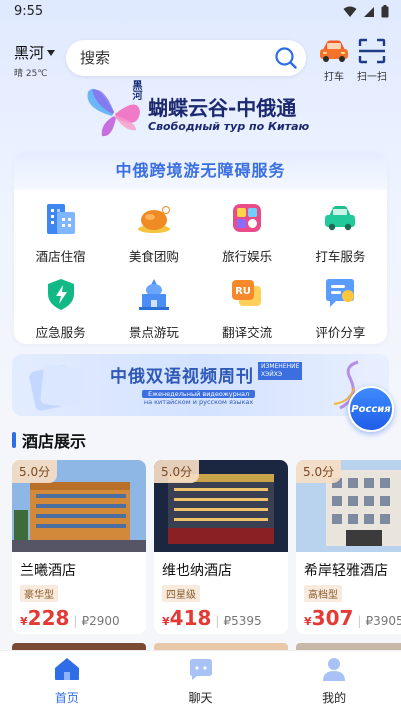  What do you see at coordinates (346, 571) in the screenshot?
I see `hotel-name: 希岸轻雅酒店` at bounding box center [346, 571].